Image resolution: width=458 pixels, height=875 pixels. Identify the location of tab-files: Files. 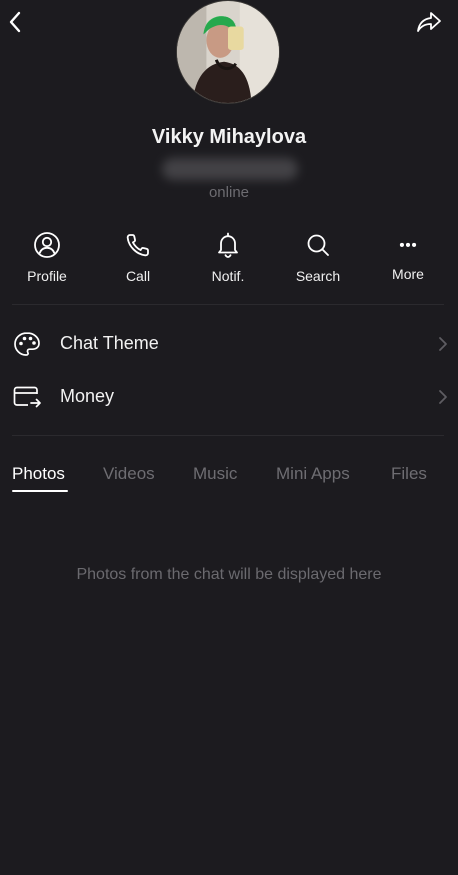
(409, 474).